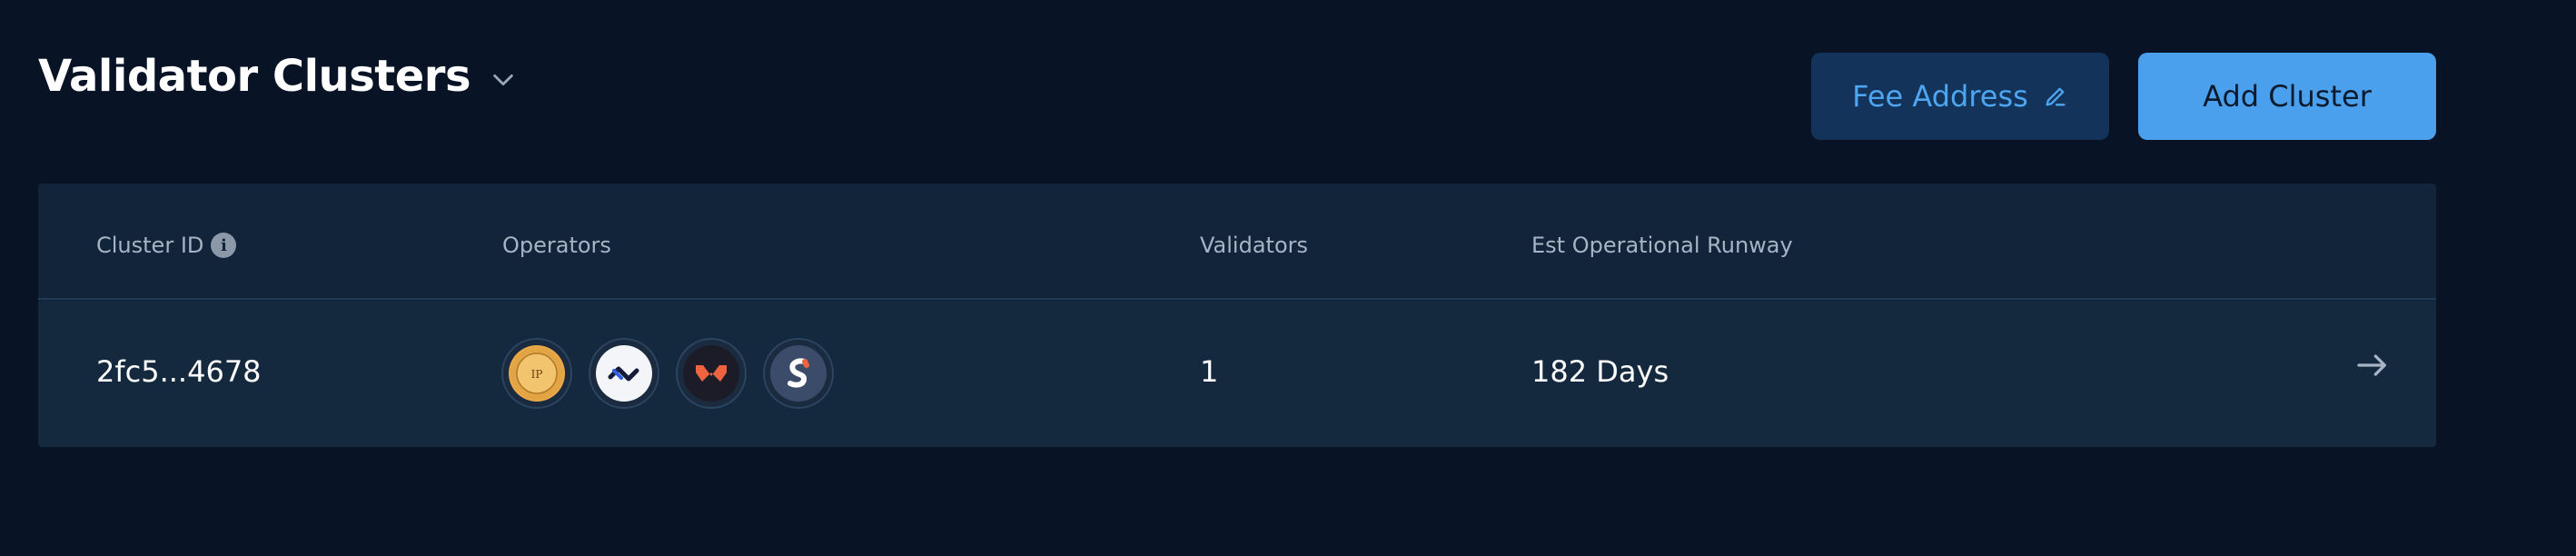 This screenshot has width=2576, height=556. I want to click on validators-cell: 1, so click(1209, 371).